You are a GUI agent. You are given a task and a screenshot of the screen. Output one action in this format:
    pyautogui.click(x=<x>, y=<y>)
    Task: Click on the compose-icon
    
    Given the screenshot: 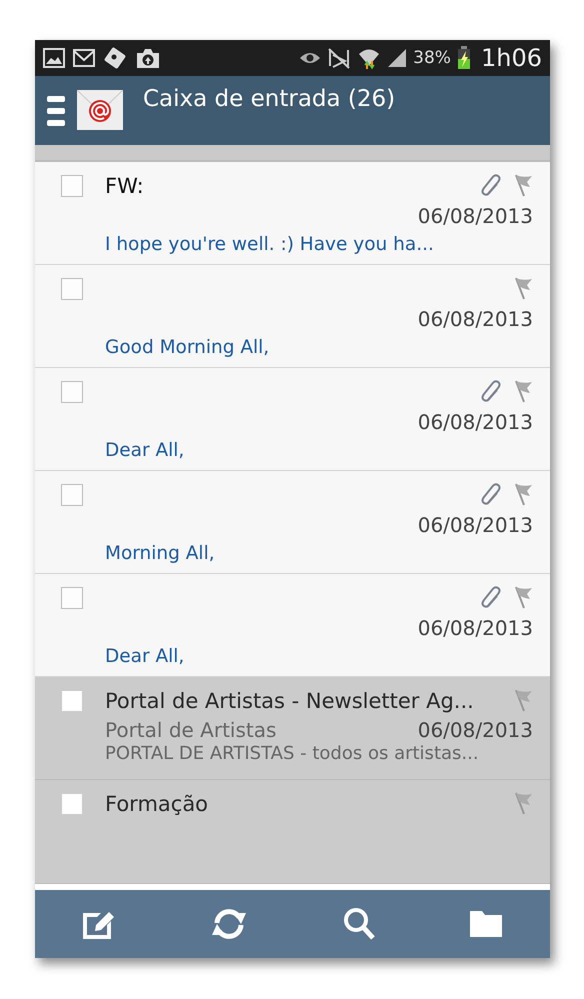 What is the action you would take?
    pyautogui.click(x=98, y=924)
    